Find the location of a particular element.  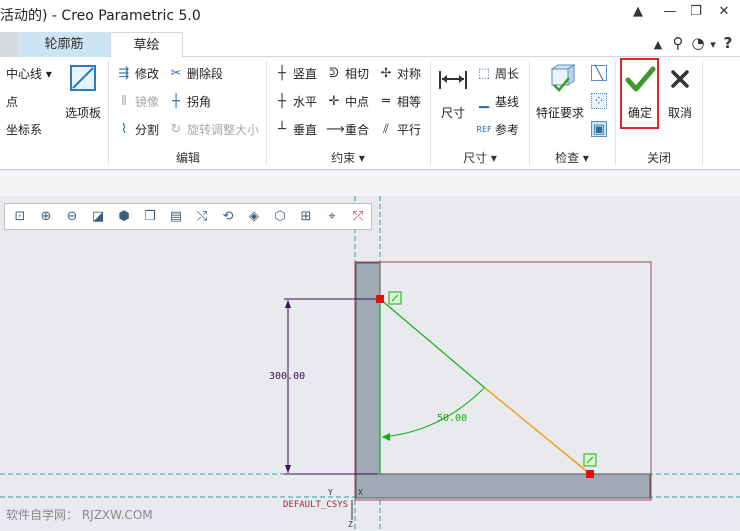

parallel-icon: ⫽ is located at coordinates (386, 129).